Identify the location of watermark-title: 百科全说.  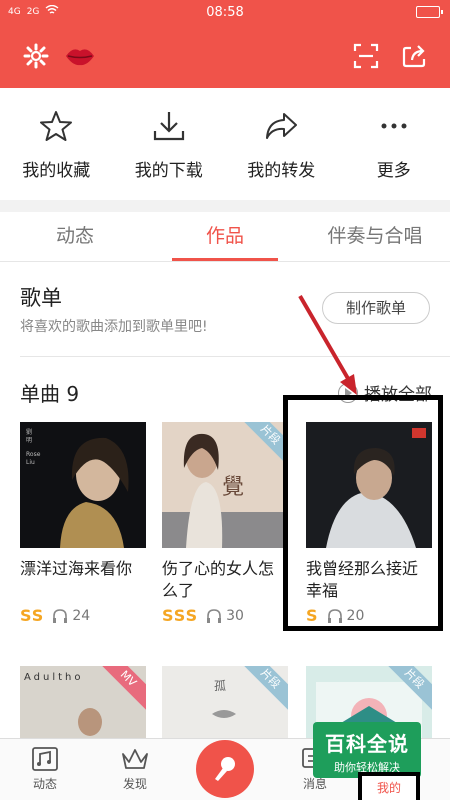
(367, 744).